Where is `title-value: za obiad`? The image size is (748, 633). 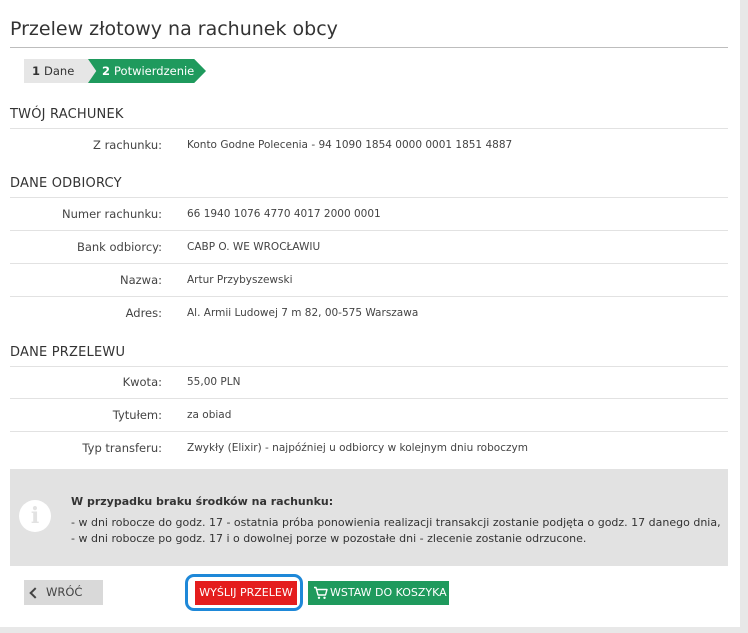
title-value: za obiad is located at coordinates (209, 415).